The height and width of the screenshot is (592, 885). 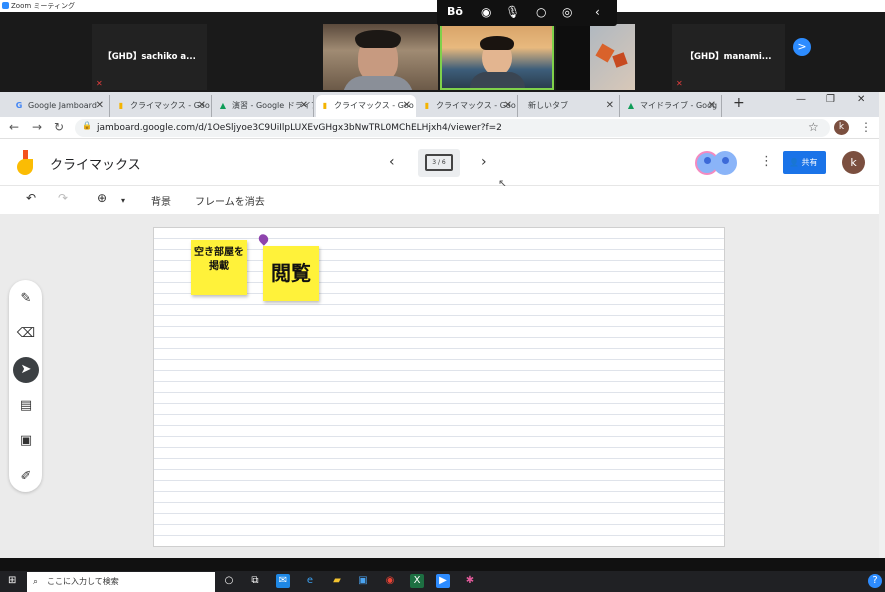 What do you see at coordinates (541, 12) in the screenshot?
I see `circle-icon: ○` at bounding box center [541, 12].